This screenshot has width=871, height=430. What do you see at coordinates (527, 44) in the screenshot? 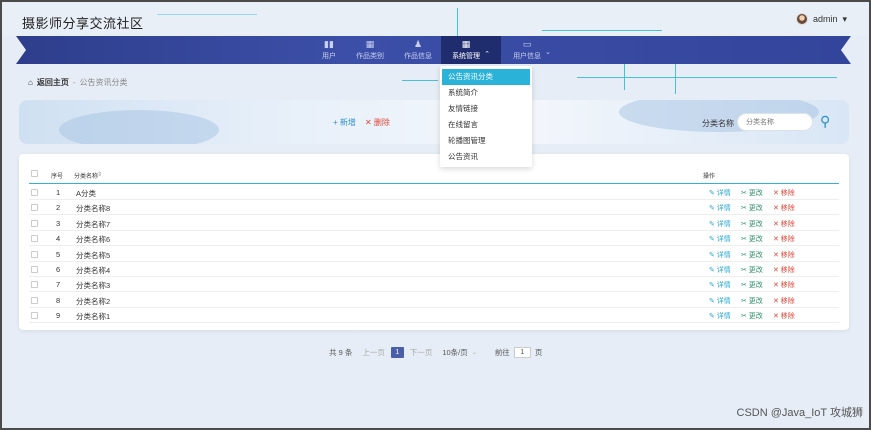
I see `card-icon: ▭` at bounding box center [527, 44].